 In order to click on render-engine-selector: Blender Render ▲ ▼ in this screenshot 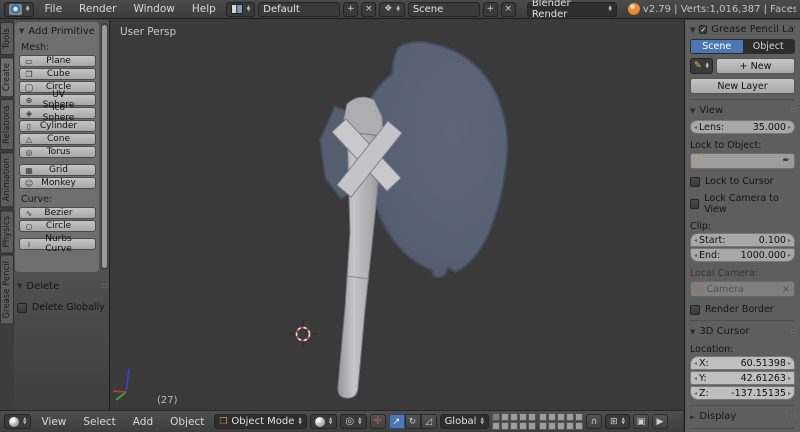, I will do `click(571, 10)`.